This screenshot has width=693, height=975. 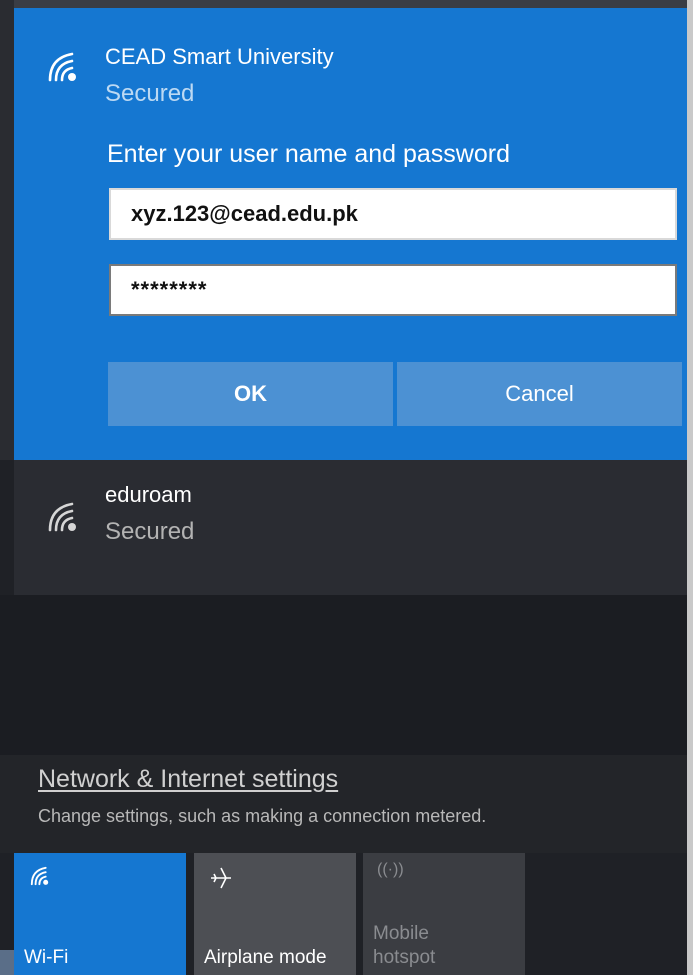 What do you see at coordinates (219, 56) in the screenshot?
I see `network-name: CEAD Smart University` at bounding box center [219, 56].